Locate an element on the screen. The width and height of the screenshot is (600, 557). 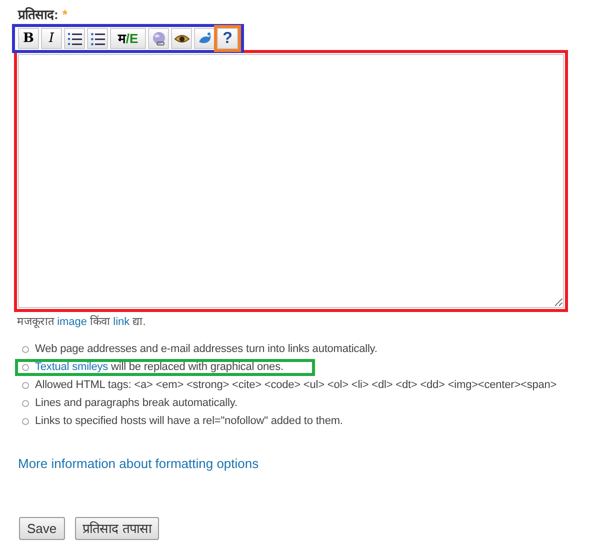
italic-button: I is located at coordinates (51, 38).